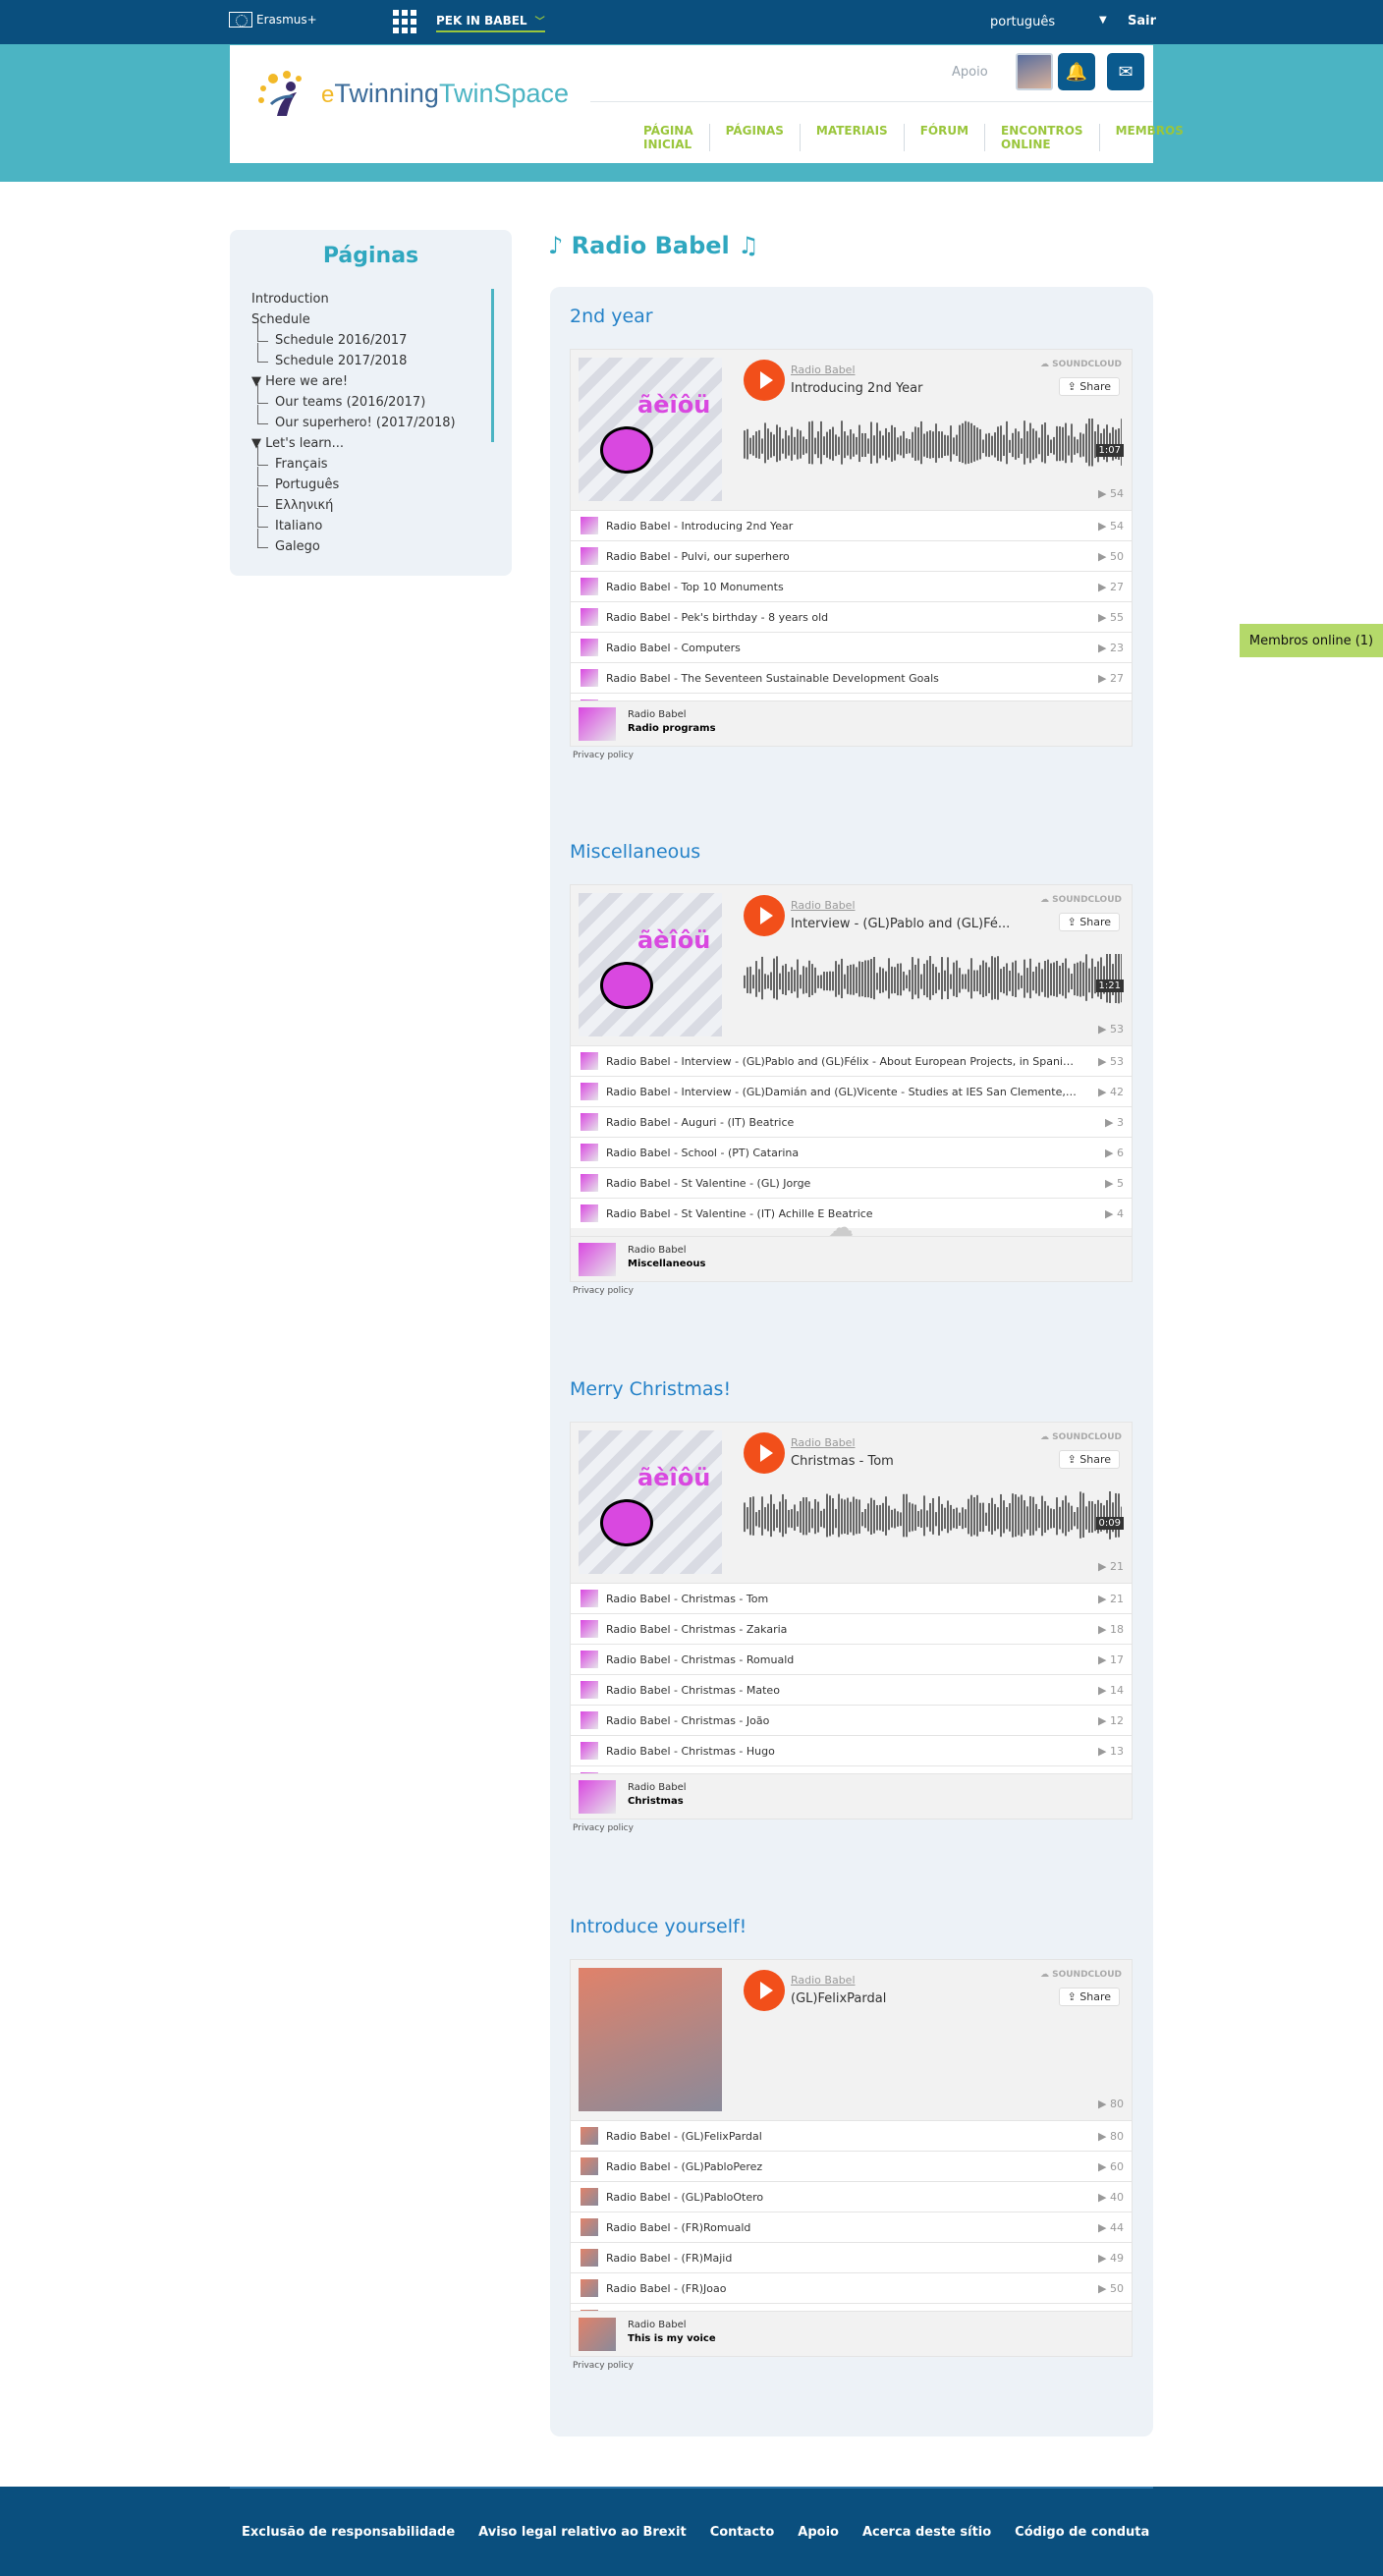 Image resolution: width=1383 pixels, height=2576 pixels. What do you see at coordinates (349, 2532) in the screenshot?
I see `footer-link-disclaimer: Exclusão de responsabilidade` at bounding box center [349, 2532].